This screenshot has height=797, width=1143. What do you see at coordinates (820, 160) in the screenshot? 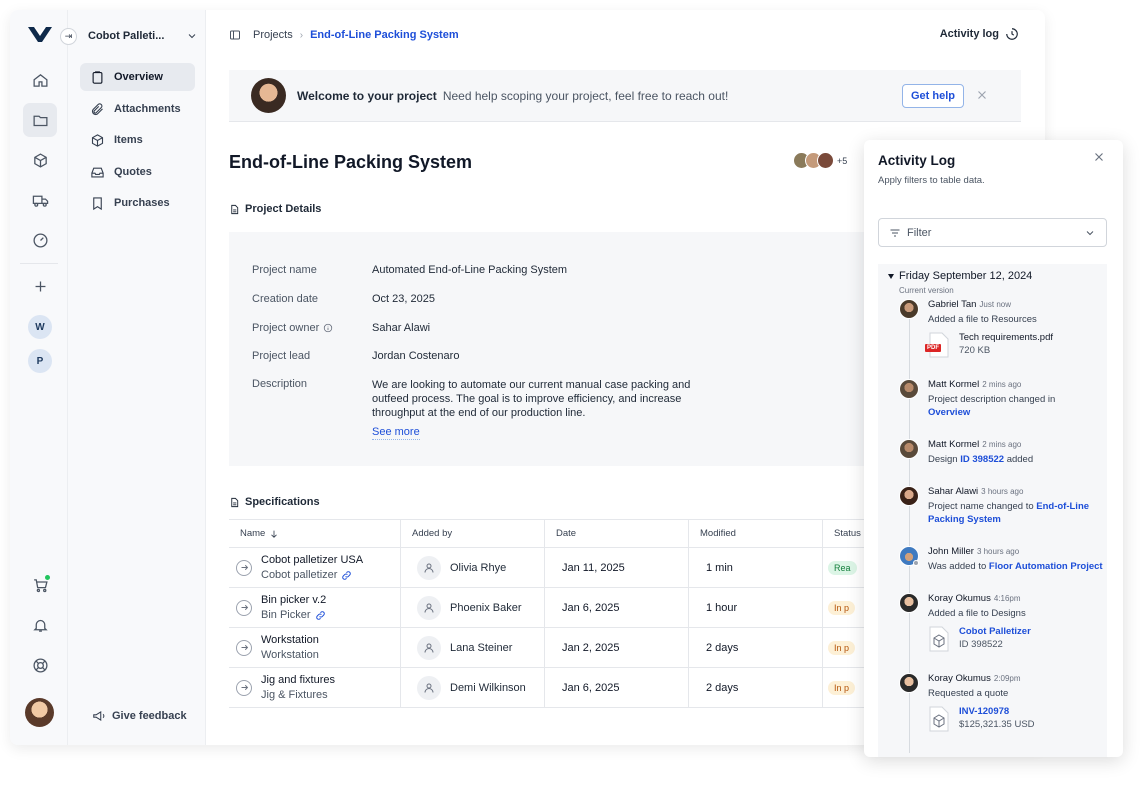
I see `member-avatars: +5` at bounding box center [820, 160].